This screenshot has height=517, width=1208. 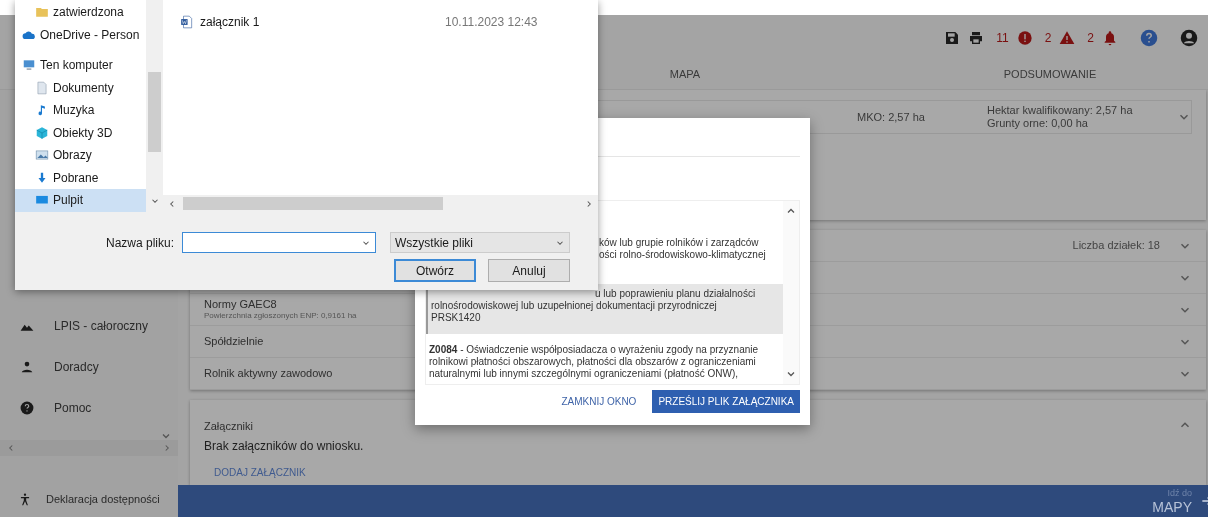 What do you see at coordinates (80, 155) in the screenshot?
I see `nav-item: Obrazy` at bounding box center [80, 155].